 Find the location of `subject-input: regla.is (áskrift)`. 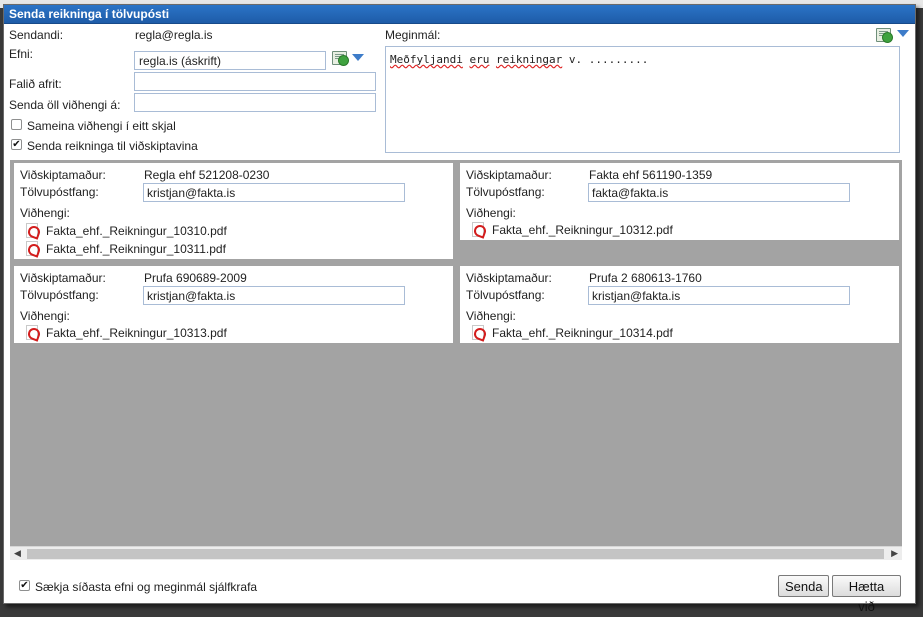

subject-input: regla.is (áskrift) is located at coordinates (230, 60).